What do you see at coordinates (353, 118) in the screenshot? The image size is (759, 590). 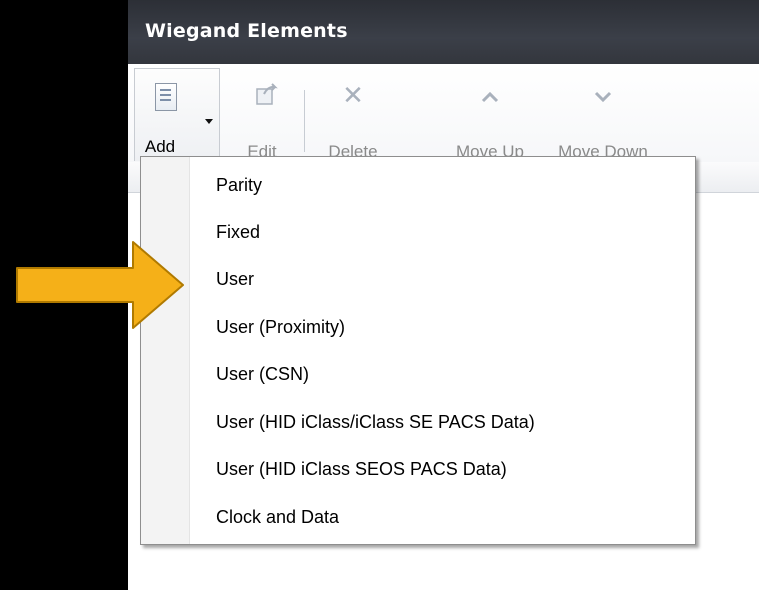 I see `delete-button: ✕ Delete` at bounding box center [353, 118].